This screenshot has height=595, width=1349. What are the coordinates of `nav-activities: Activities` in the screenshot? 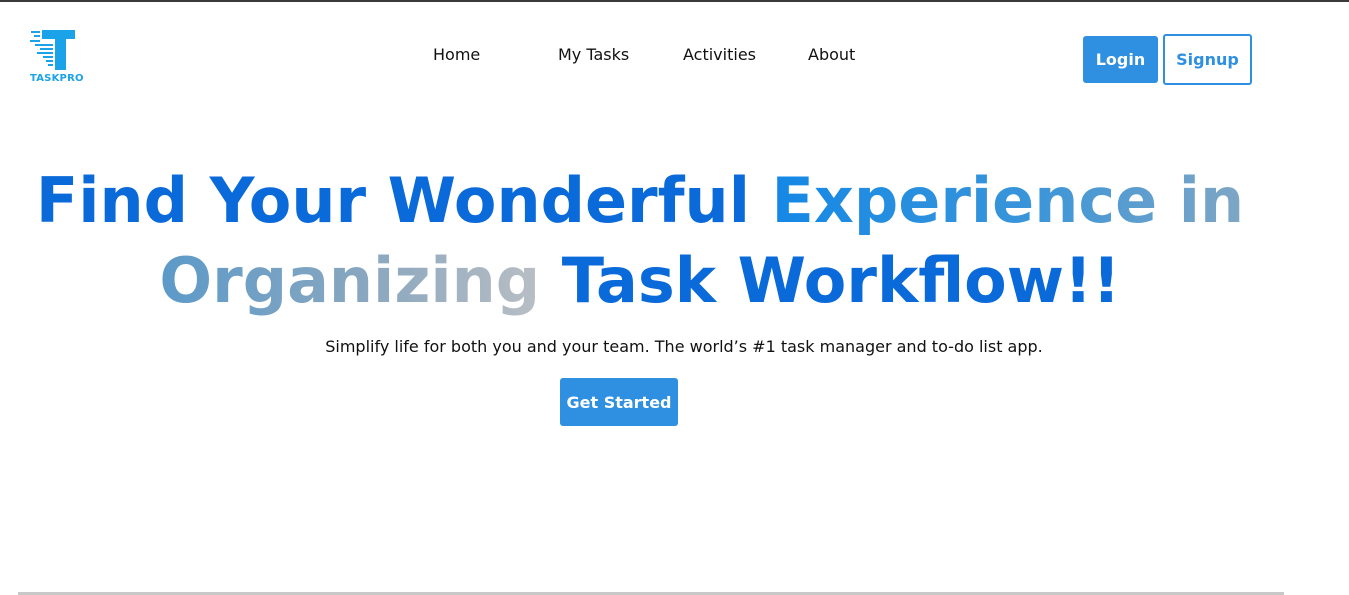 It's located at (719, 54).